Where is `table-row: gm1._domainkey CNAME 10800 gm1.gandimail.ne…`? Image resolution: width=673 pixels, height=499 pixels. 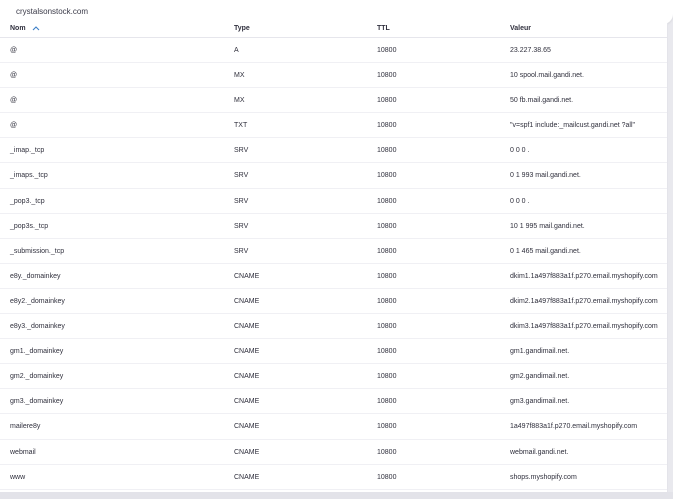
table-row: gm1._domainkey CNAME 10800 gm1.gandimail.ne… is located at coordinates (333, 352).